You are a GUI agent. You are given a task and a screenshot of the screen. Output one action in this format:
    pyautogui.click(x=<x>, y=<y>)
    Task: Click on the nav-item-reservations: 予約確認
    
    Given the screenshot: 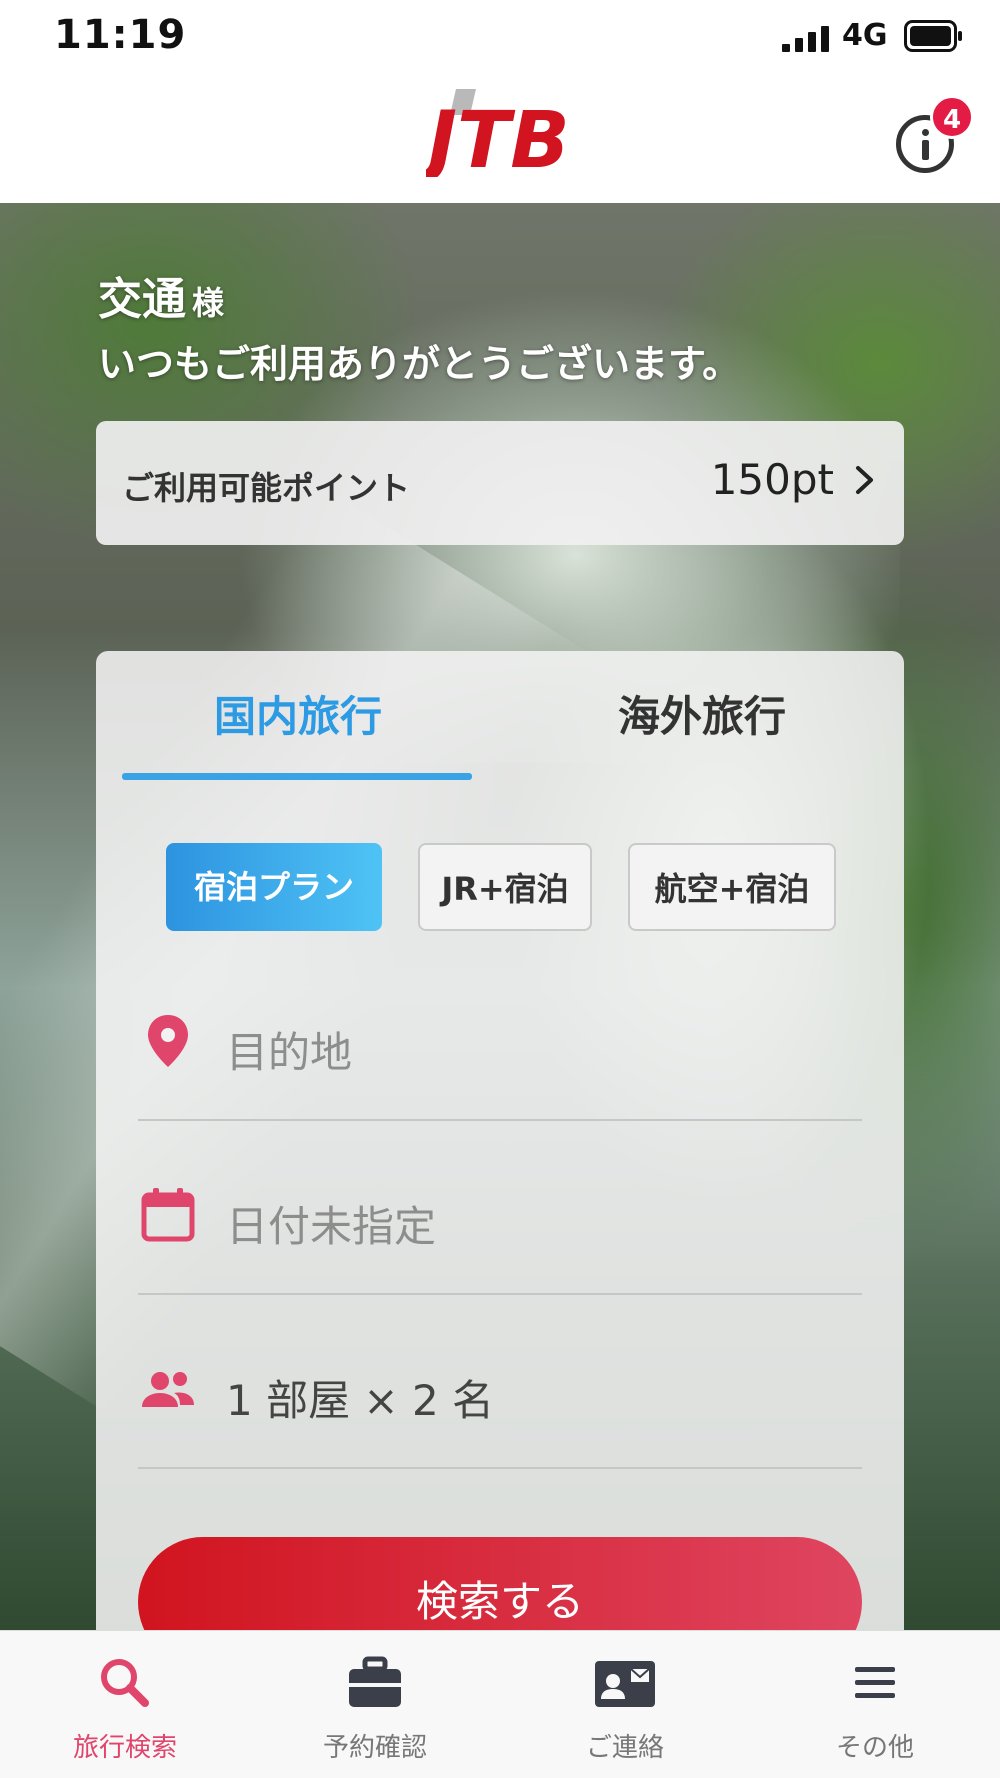 What is the action you would take?
    pyautogui.click(x=375, y=1704)
    